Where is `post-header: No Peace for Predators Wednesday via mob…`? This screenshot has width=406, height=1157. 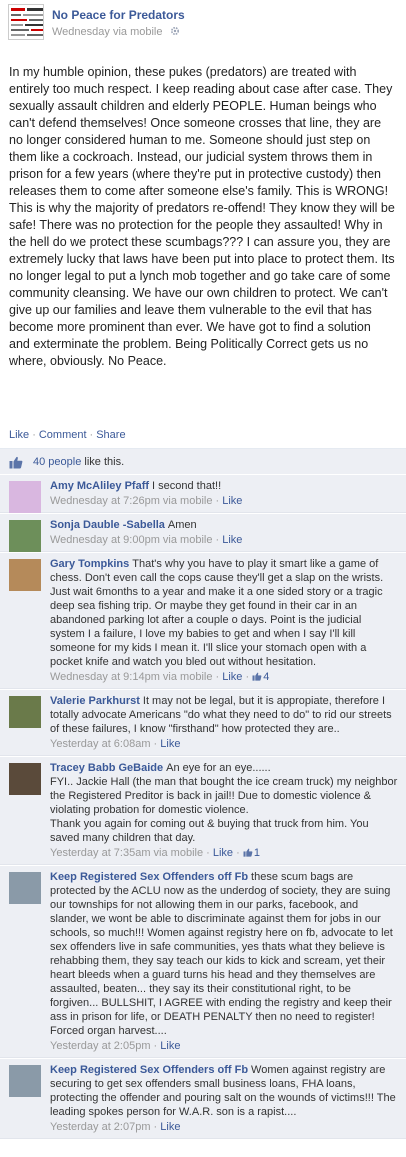
post-header: No Peace for Predators Wednesday via mob… is located at coordinates (203, 28).